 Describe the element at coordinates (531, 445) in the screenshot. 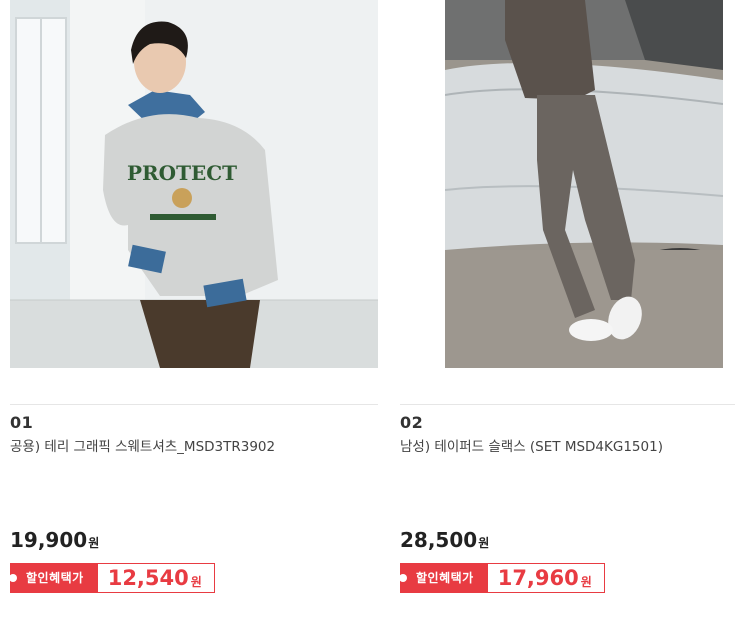

I see `product-name: 남성) 테이퍼드 슬랙스 (SET MSD4KG1501)` at that location.